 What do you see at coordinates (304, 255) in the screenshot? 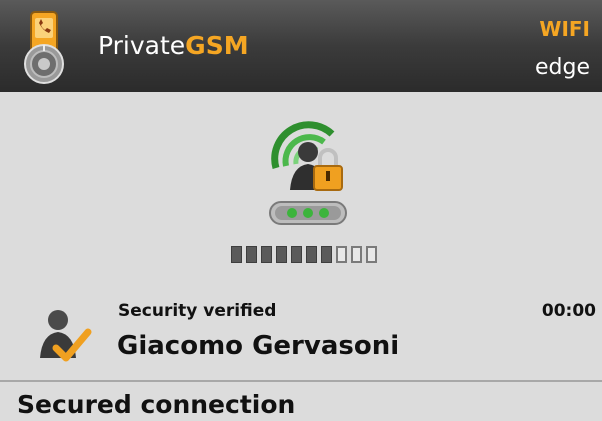
I see `security-progress-bar` at bounding box center [304, 255].